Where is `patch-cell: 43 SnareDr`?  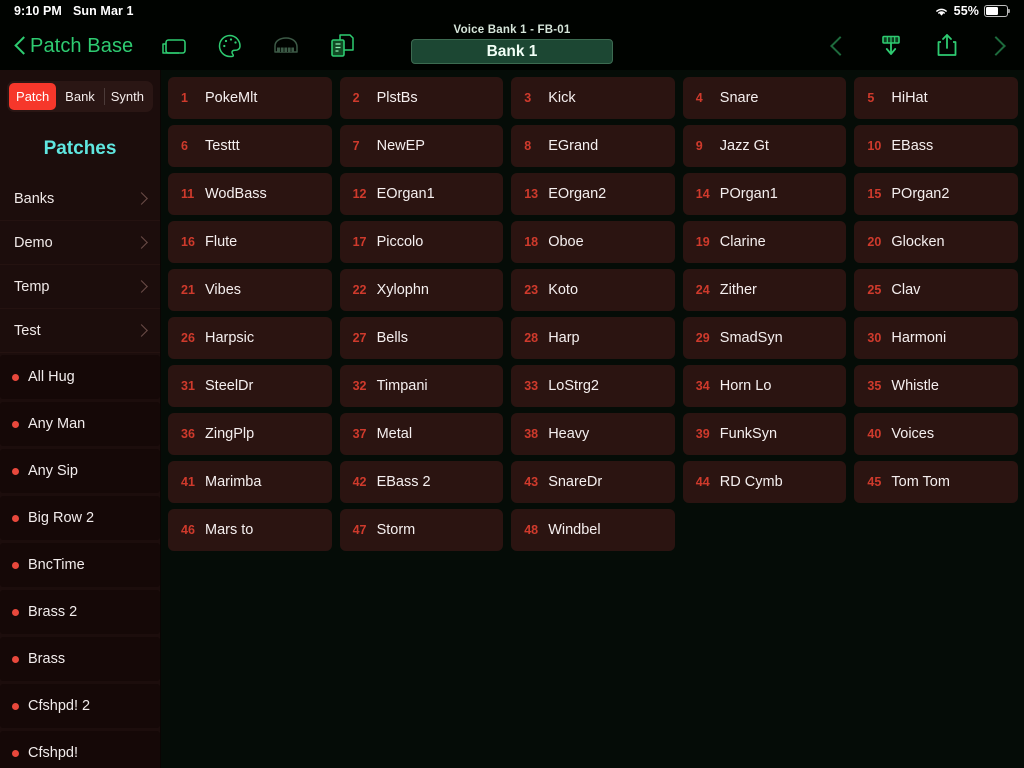 patch-cell: 43 SnareDr is located at coordinates (593, 482).